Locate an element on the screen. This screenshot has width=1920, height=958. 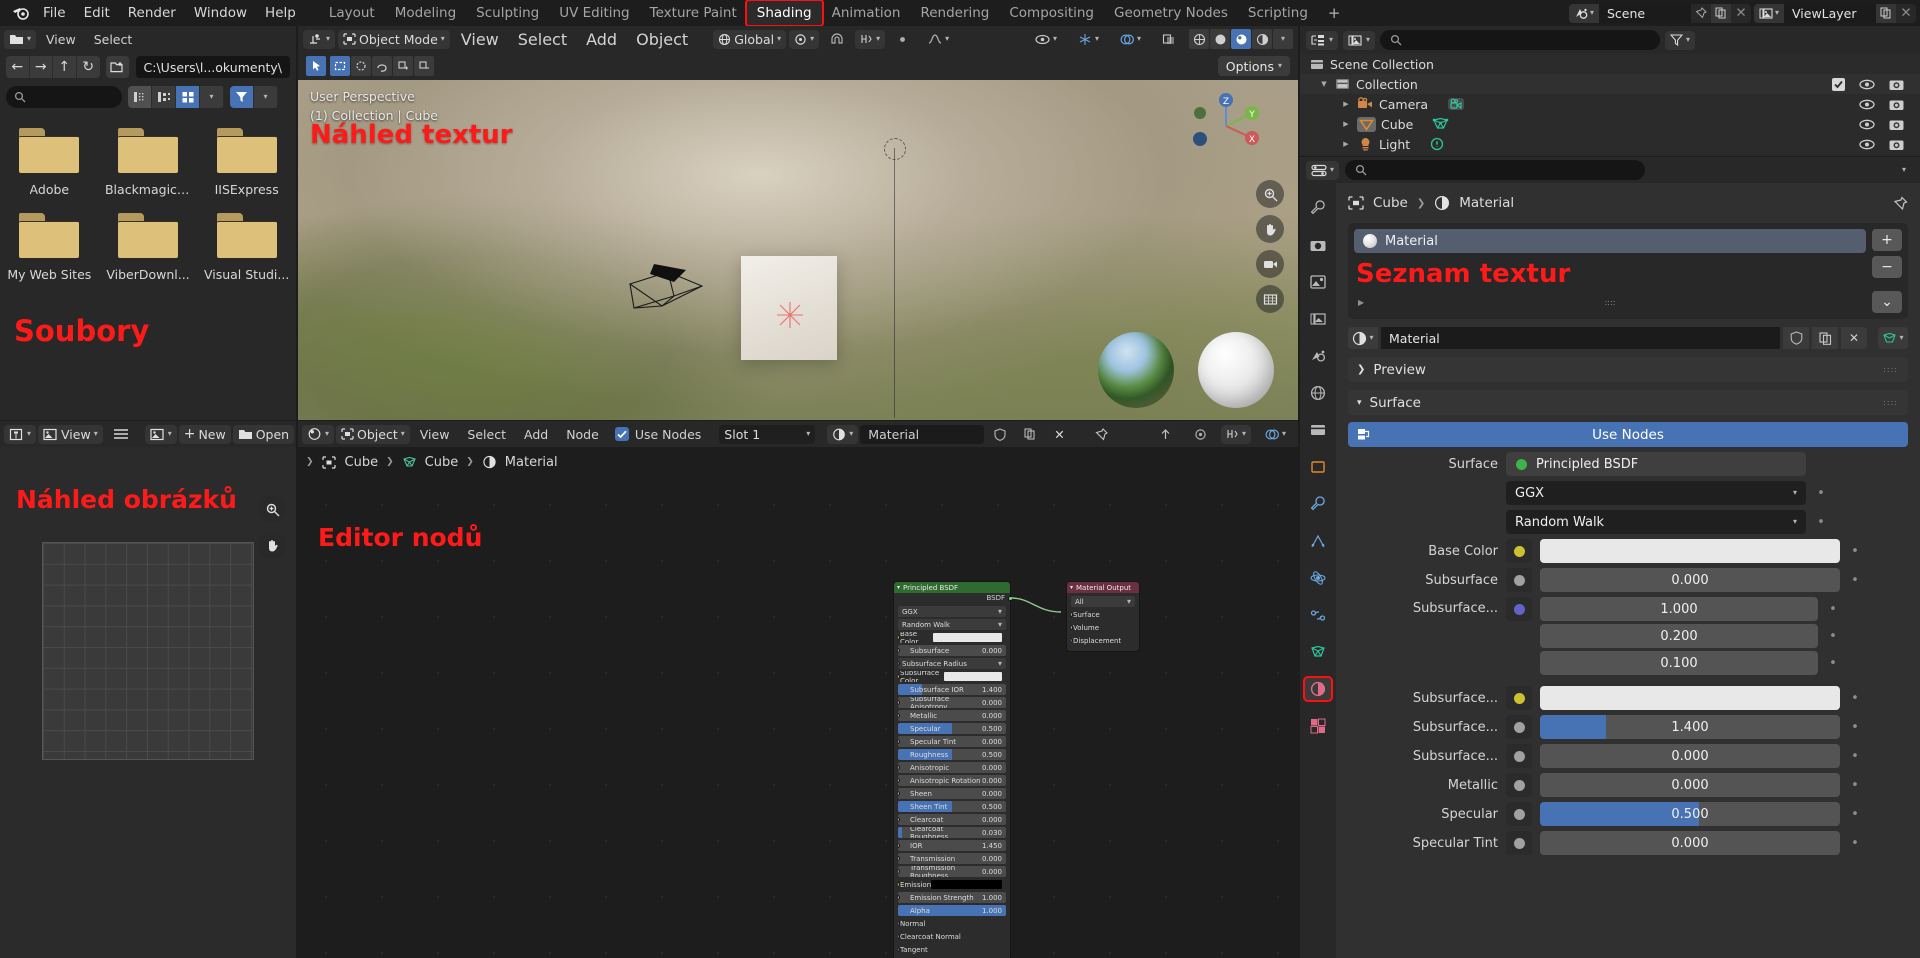
use-nodes-button: Use Nodes is located at coordinates (1628, 434).